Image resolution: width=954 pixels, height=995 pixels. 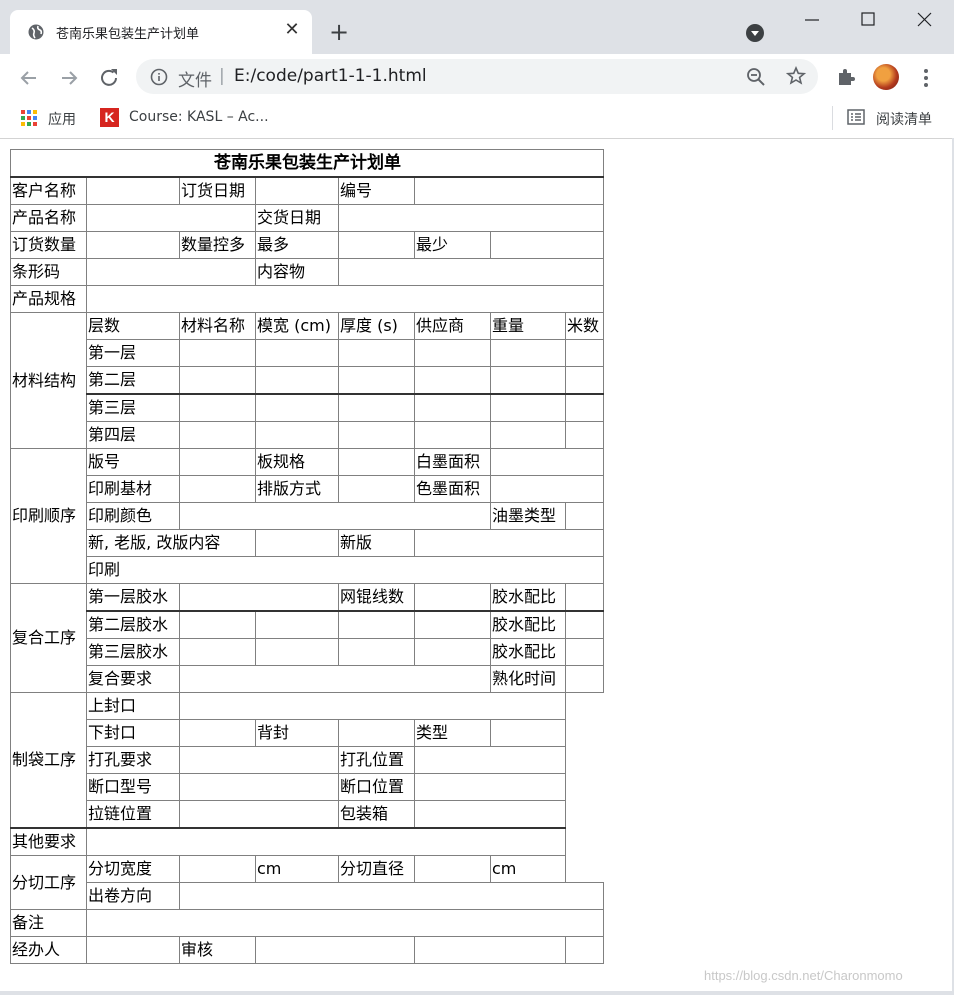 I want to click on more-menu-icon, so click(x=926, y=78).